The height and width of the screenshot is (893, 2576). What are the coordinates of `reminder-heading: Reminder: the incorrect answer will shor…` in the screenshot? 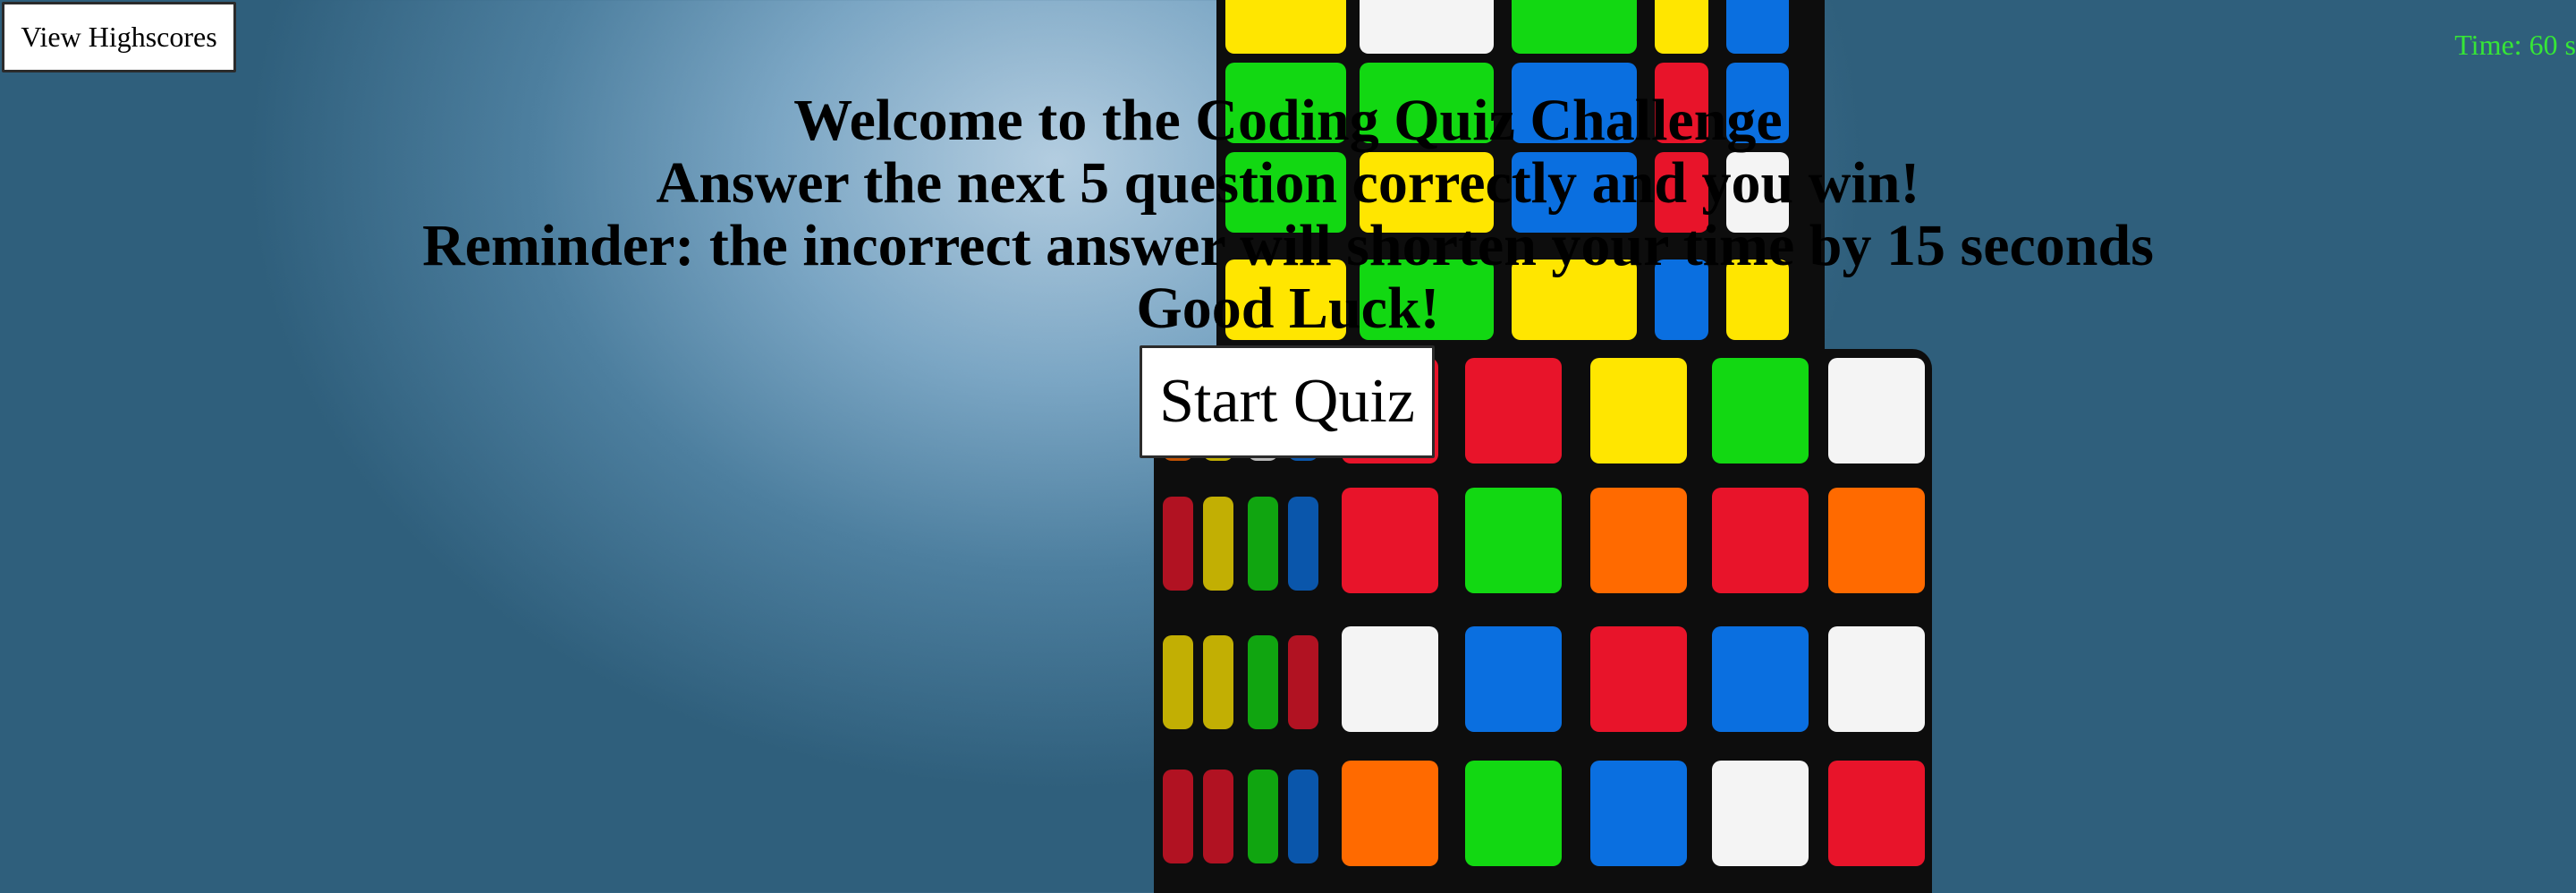 It's located at (1288, 245).